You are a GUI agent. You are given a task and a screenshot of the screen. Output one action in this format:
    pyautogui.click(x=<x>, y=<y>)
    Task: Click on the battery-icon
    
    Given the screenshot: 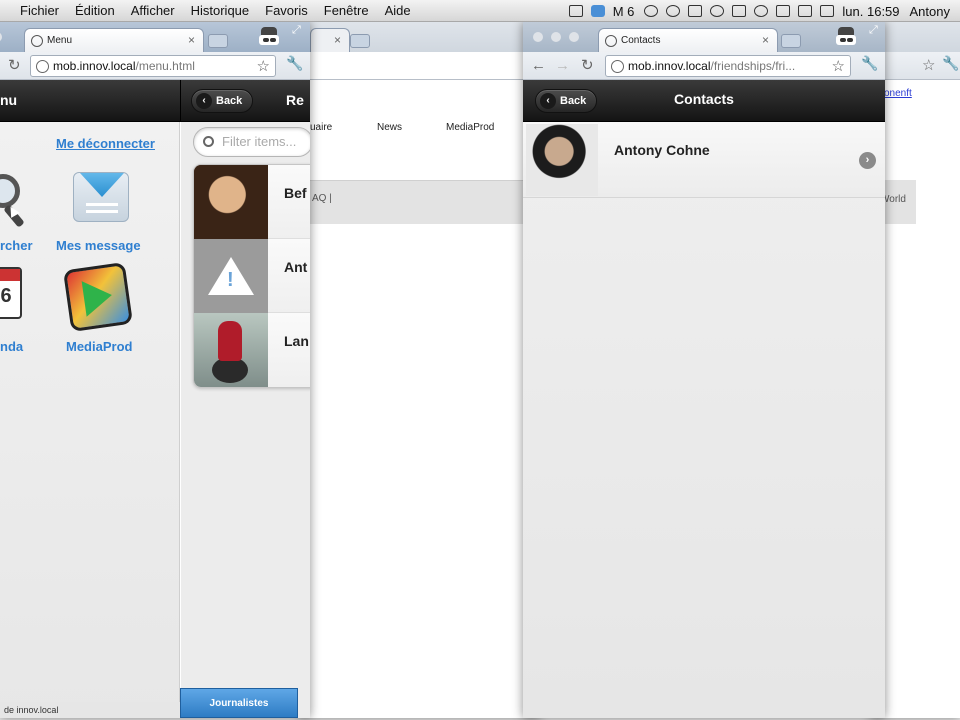 What is the action you would take?
    pyautogui.click(x=805, y=11)
    